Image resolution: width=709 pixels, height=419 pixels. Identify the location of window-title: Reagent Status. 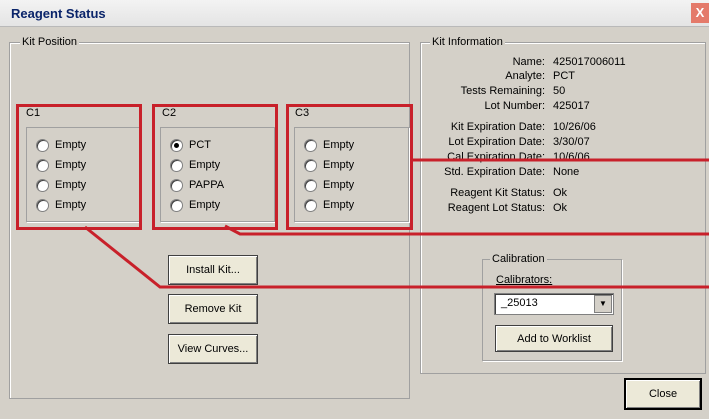
(58, 13).